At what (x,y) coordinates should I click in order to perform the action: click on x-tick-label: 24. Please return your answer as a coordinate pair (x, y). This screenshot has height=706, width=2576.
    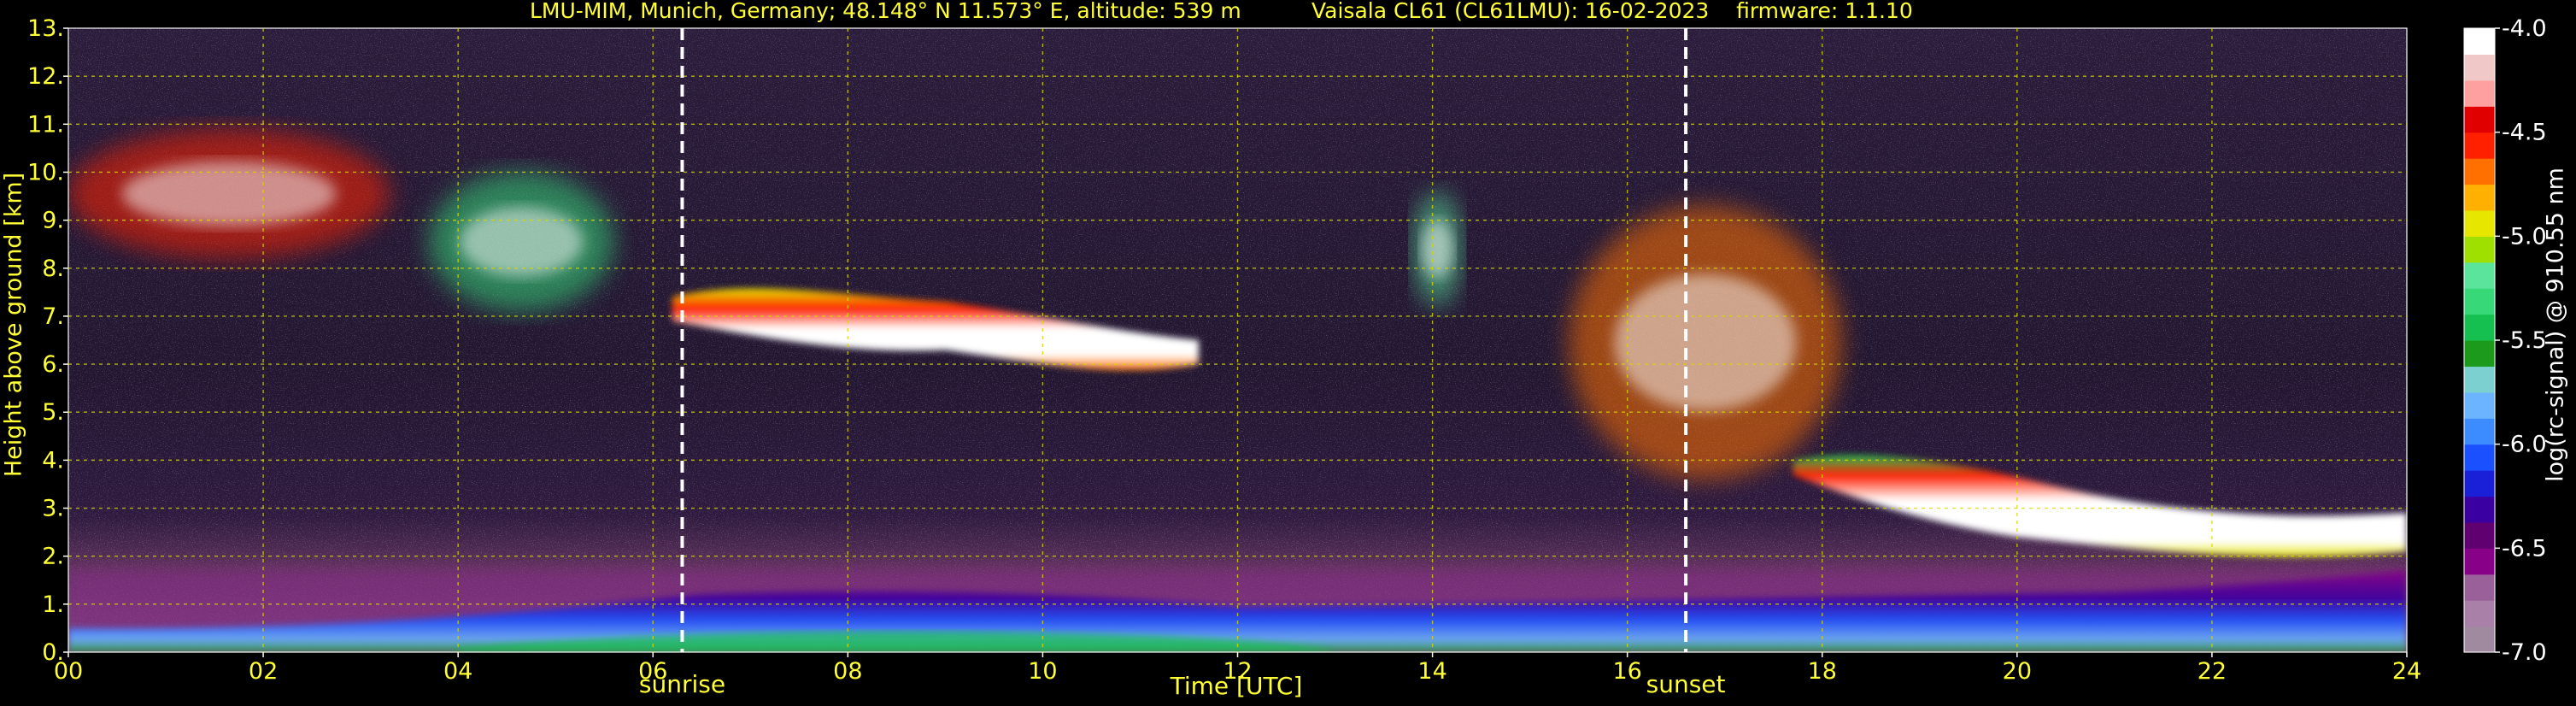
    Looking at the image, I should click on (2406, 671).